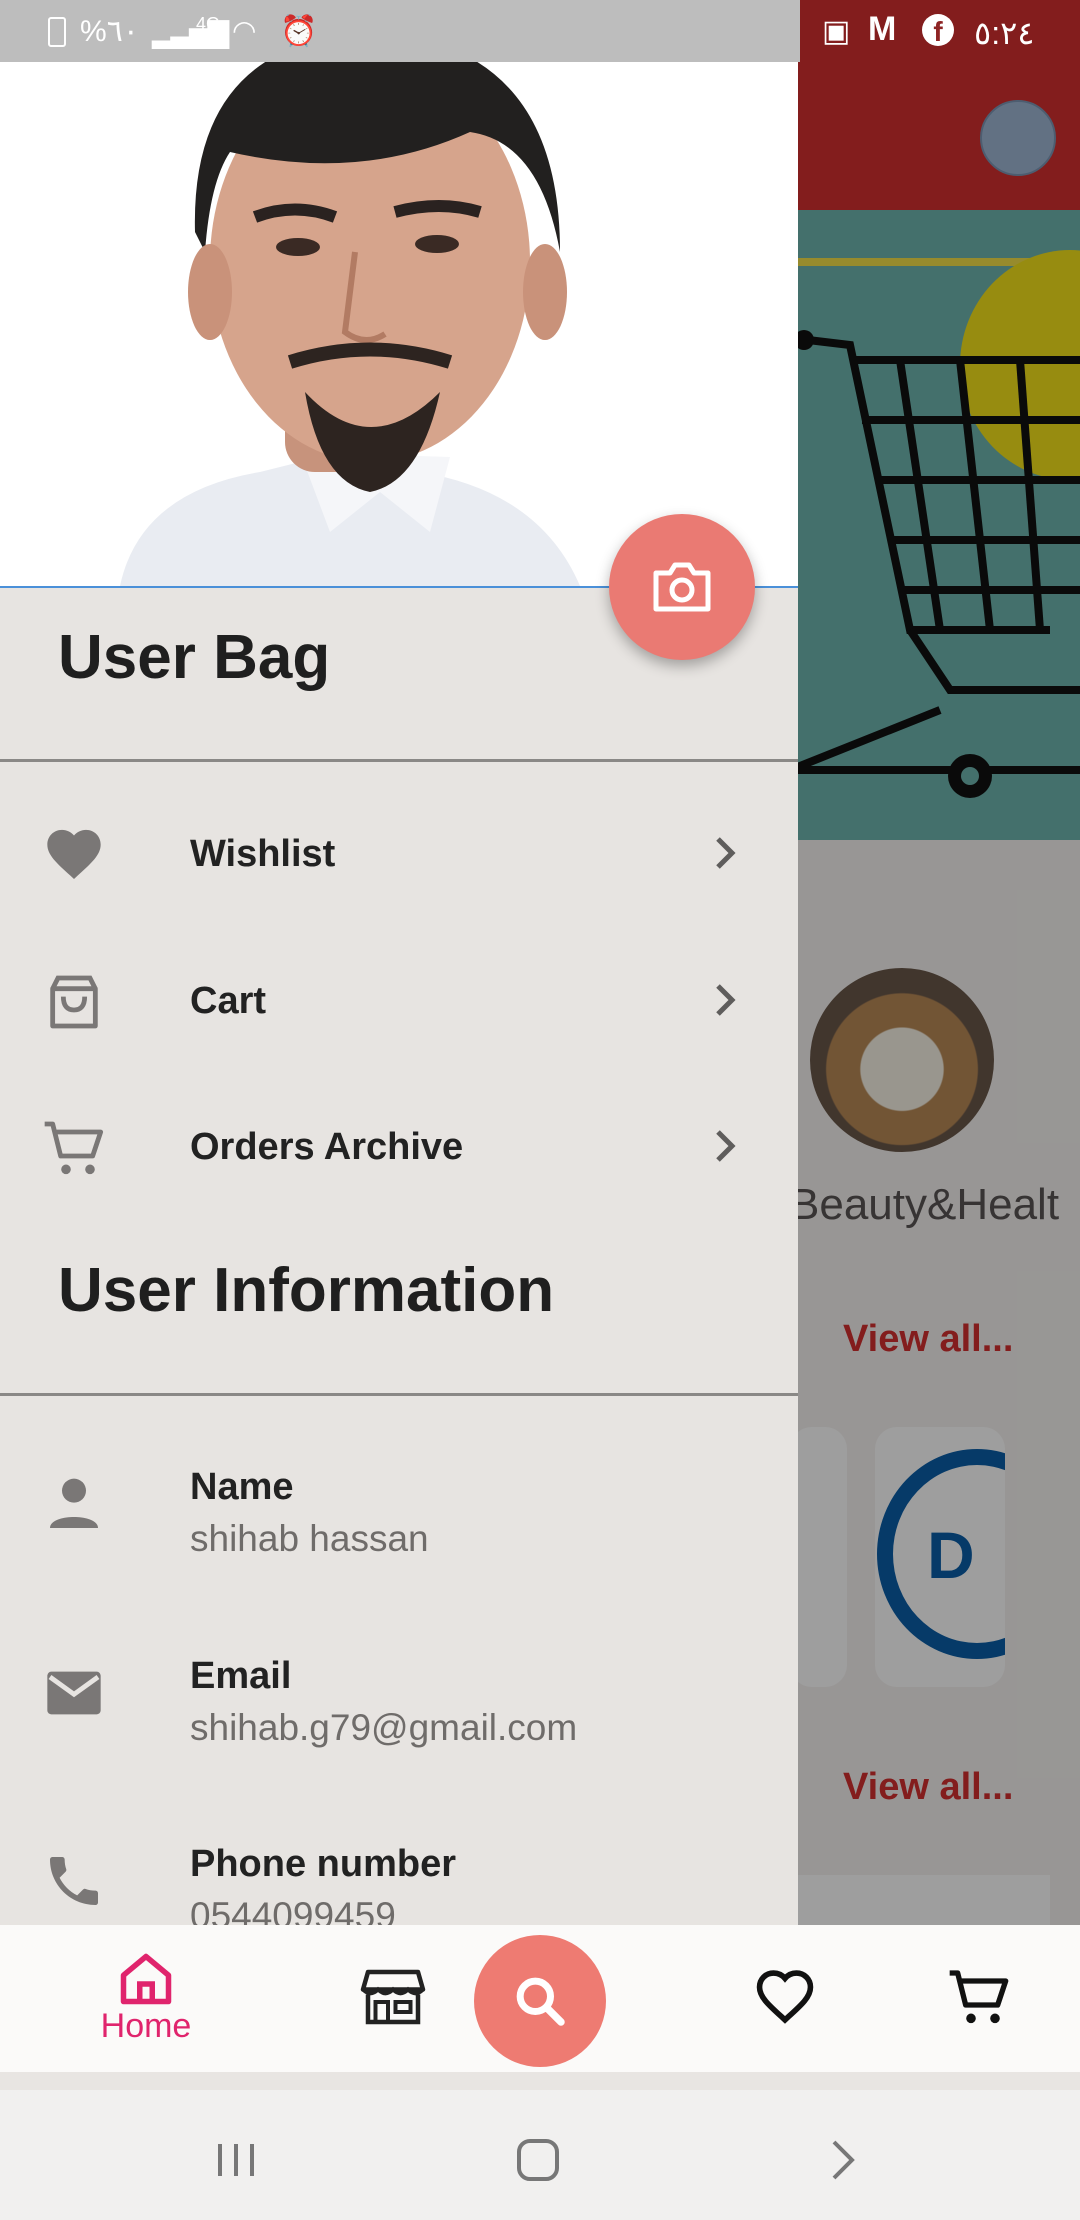  I want to click on battery-level: %٦٠, so click(109, 31).